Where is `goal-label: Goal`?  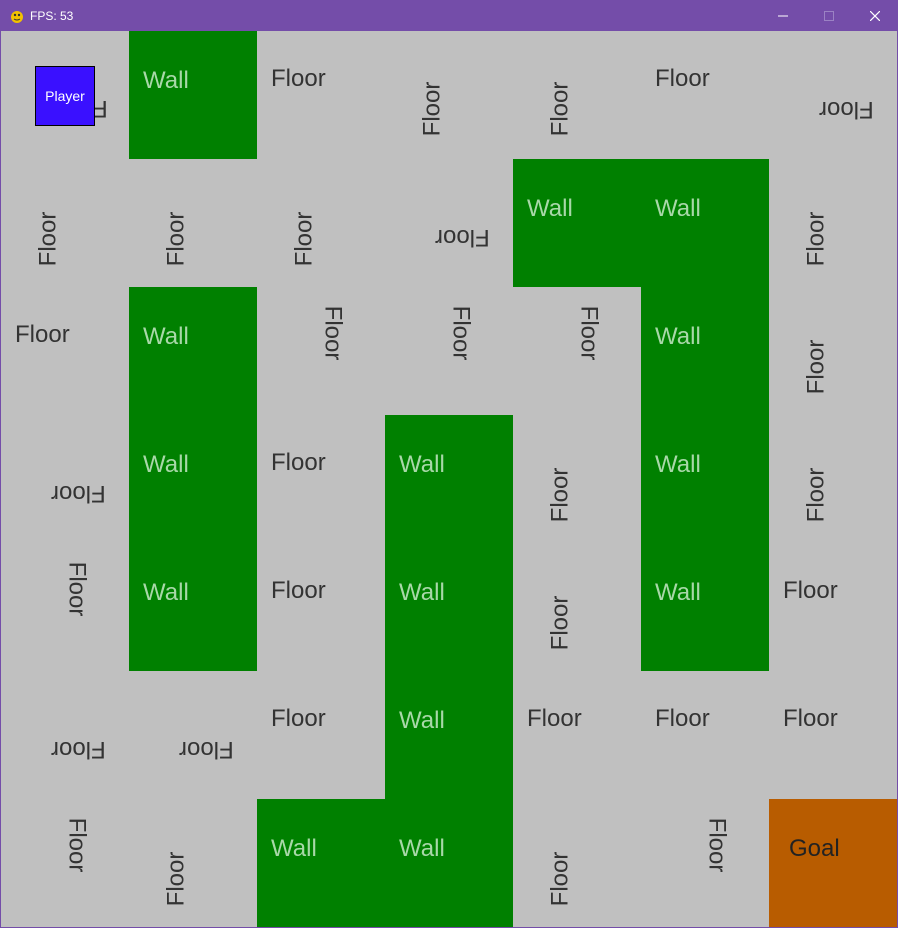
goal-label: Goal is located at coordinates (814, 848).